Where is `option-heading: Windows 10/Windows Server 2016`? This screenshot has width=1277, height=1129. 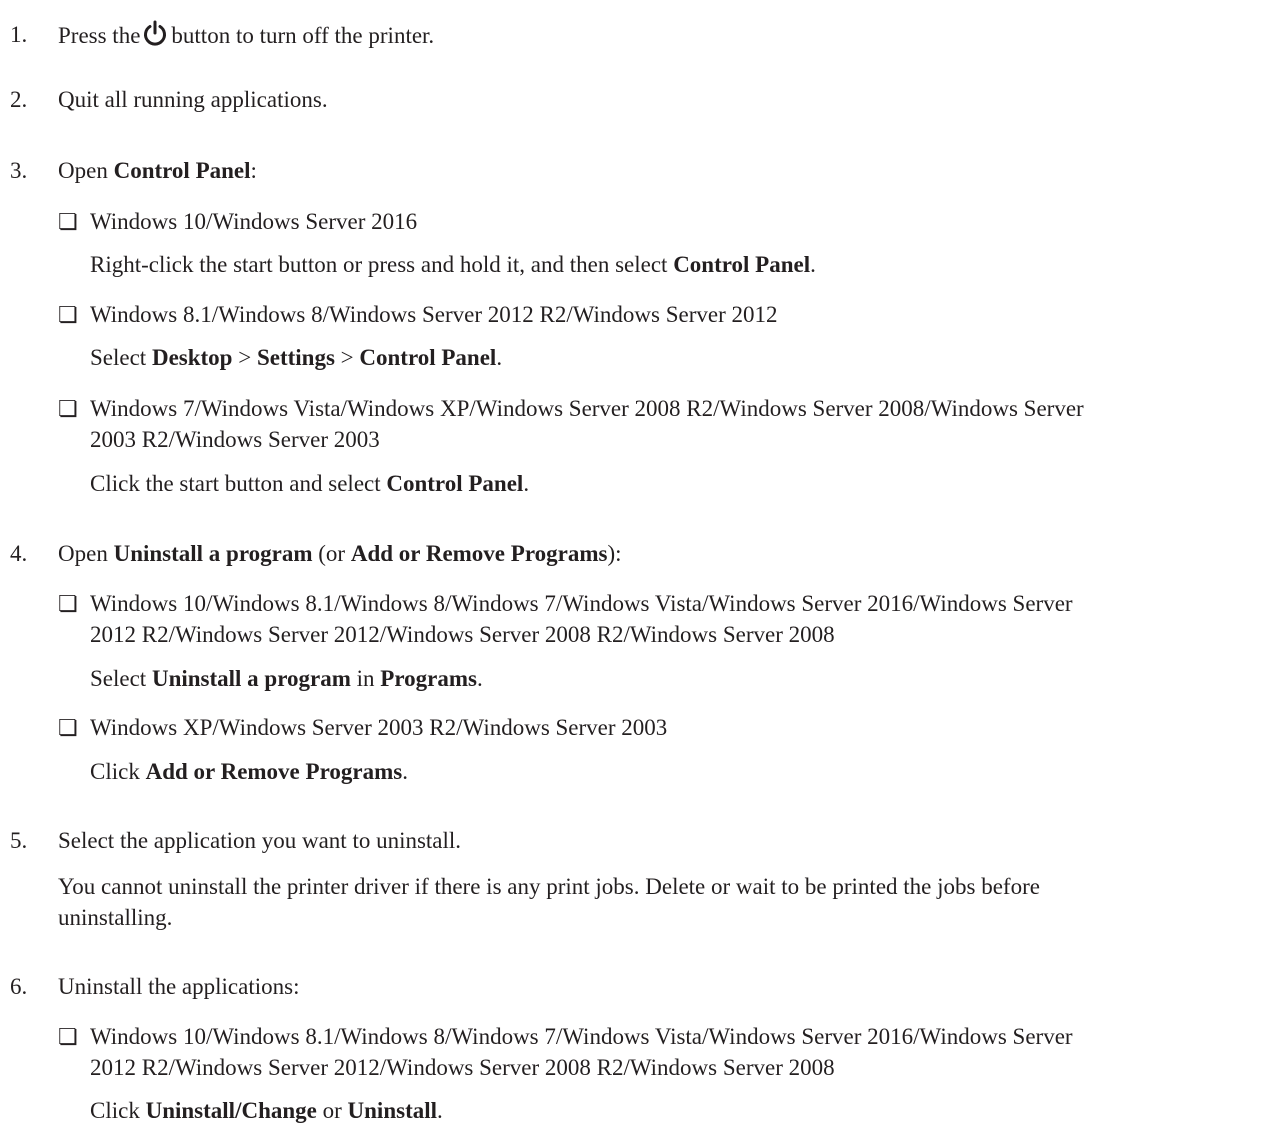 option-heading: Windows 10/Windows Server 2016 is located at coordinates (254, 221).